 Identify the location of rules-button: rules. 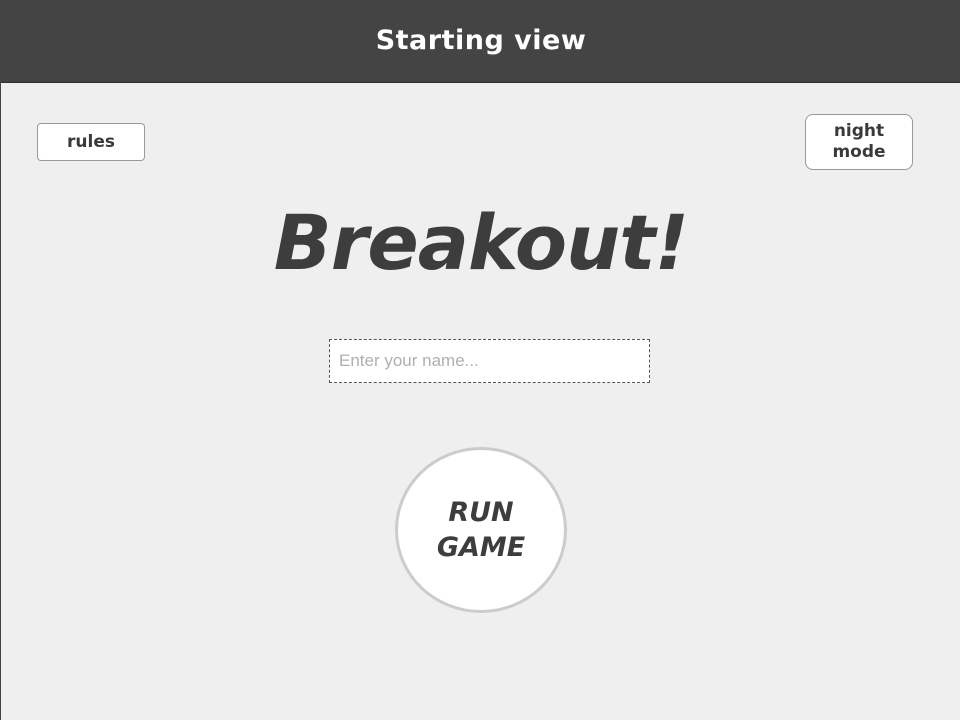
(91, 142).